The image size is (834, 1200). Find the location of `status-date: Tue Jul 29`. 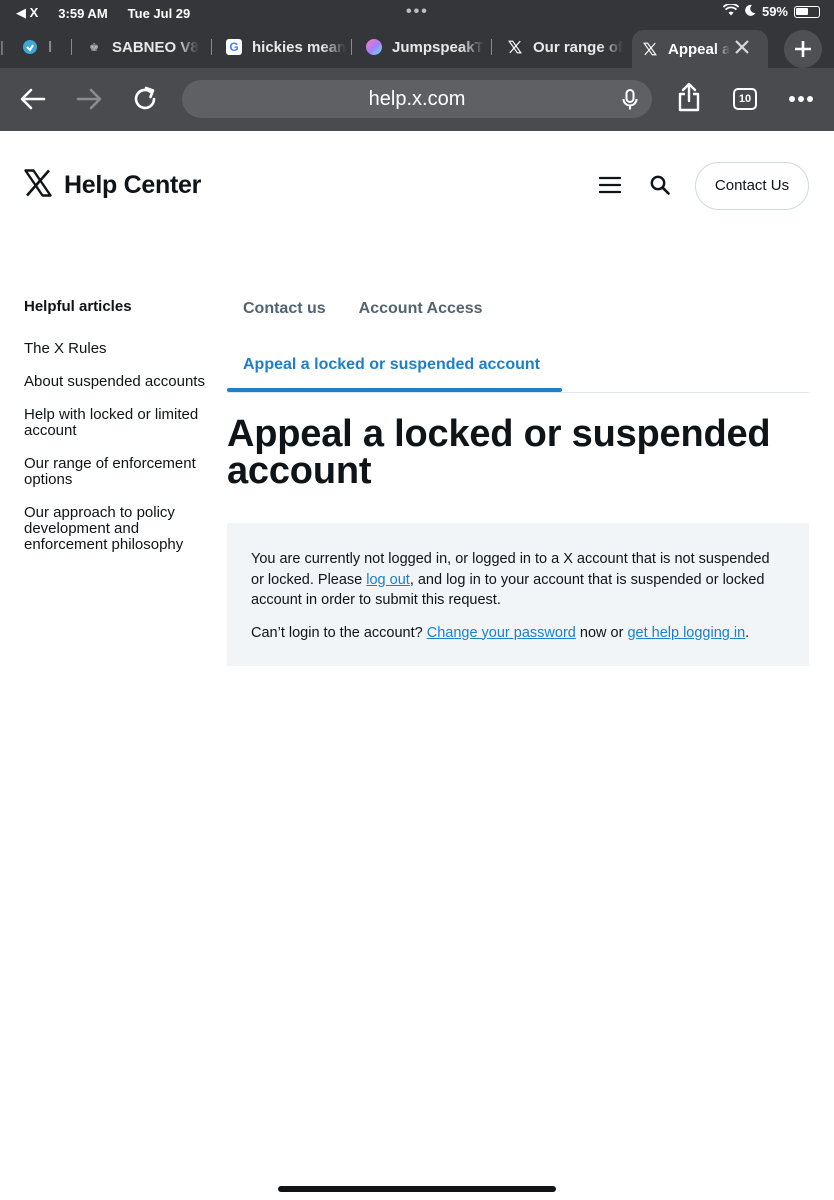

status-date: Tue Jul 29 is located at coordinates (159, 13).